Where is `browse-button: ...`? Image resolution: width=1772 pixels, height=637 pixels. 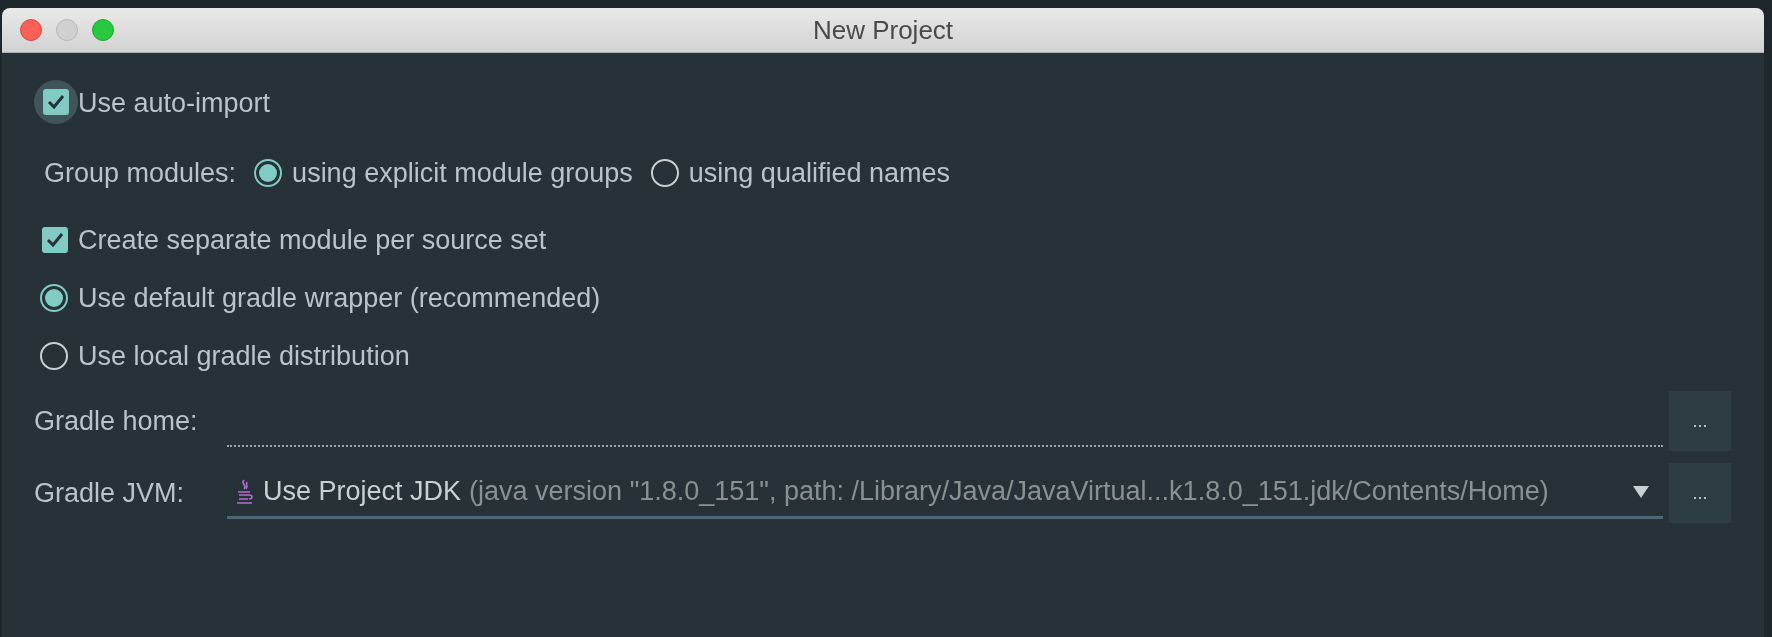
browse-button: ... is located at coordinates (1700, 493).